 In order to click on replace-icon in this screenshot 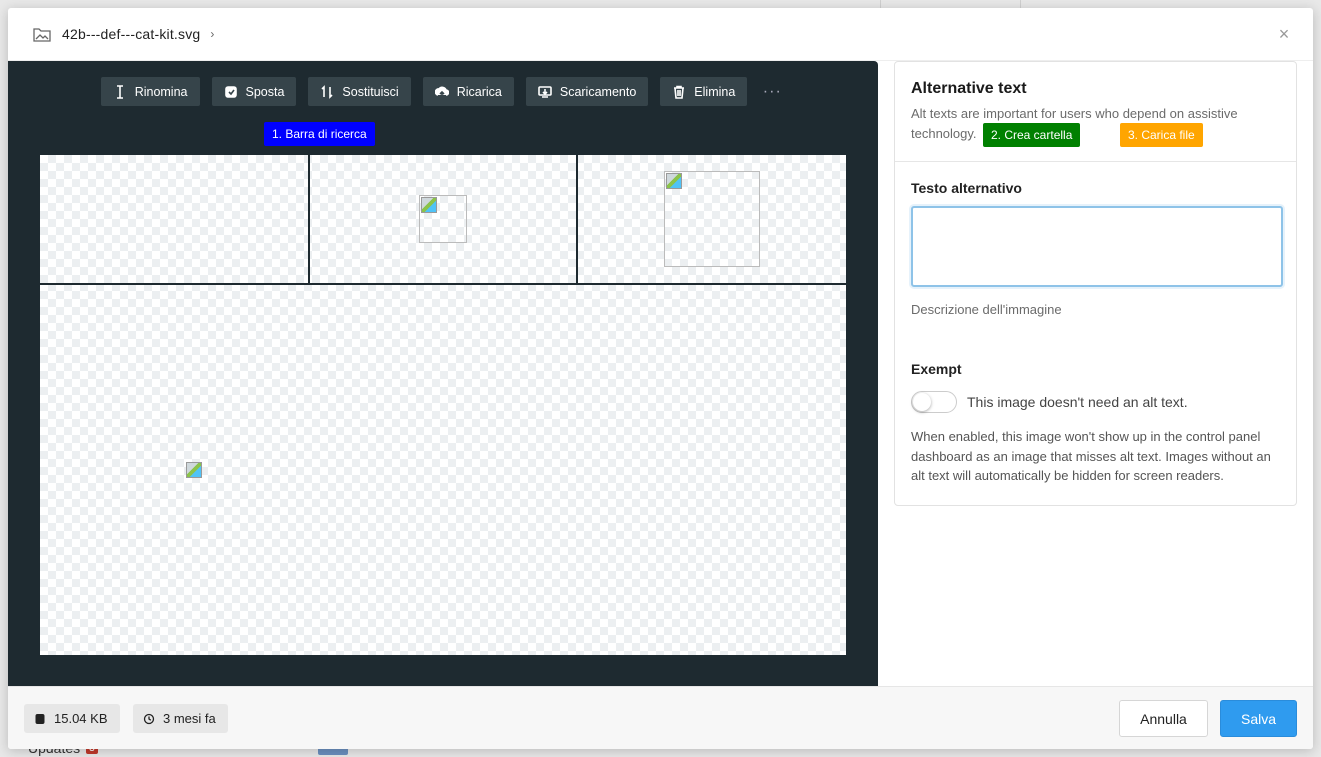, I will do `click(327, 91)`.